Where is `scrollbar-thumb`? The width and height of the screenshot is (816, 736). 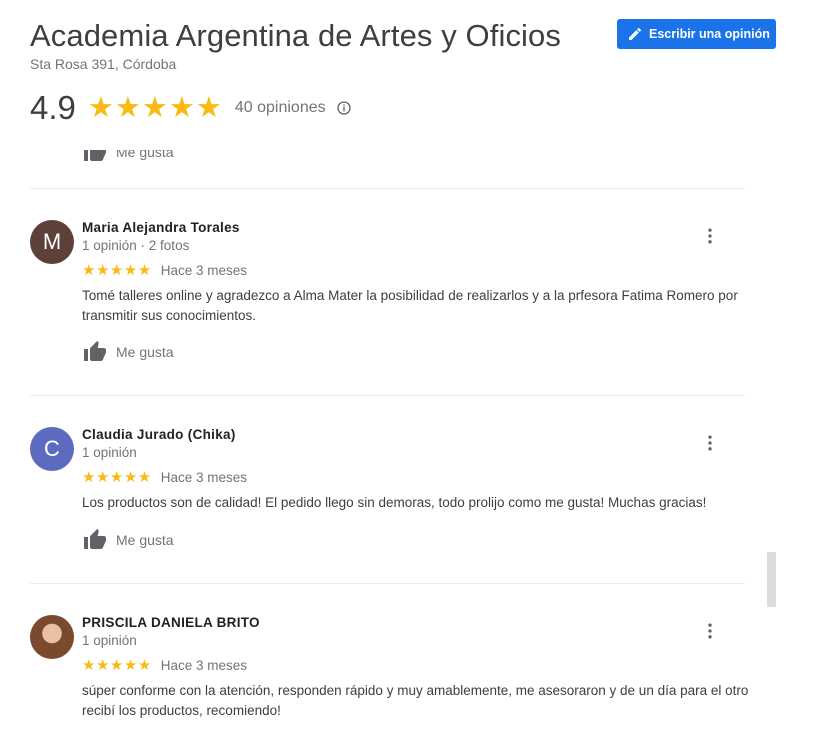 scrollbar-thumb is located at coordinates (771, 579).